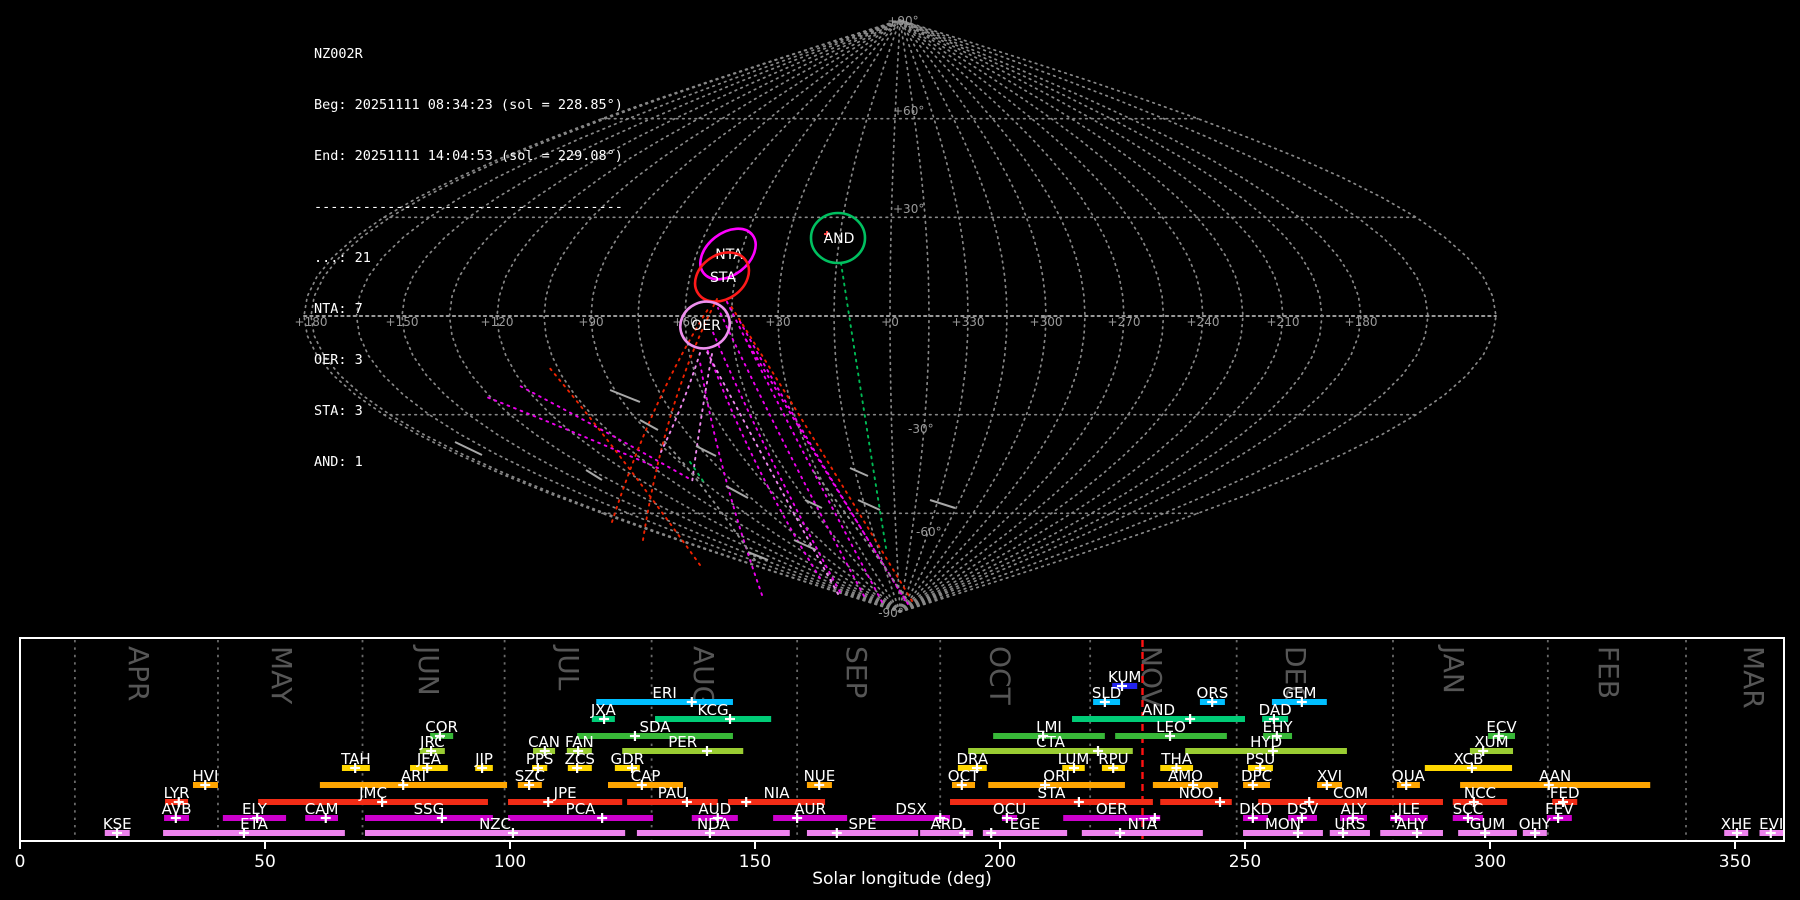 The width and height of the screenshot is (1800, 900). Describe the element at coordinates (495, 824) in the screenshot. I see `shower-label-NZC: NZC` at that location.